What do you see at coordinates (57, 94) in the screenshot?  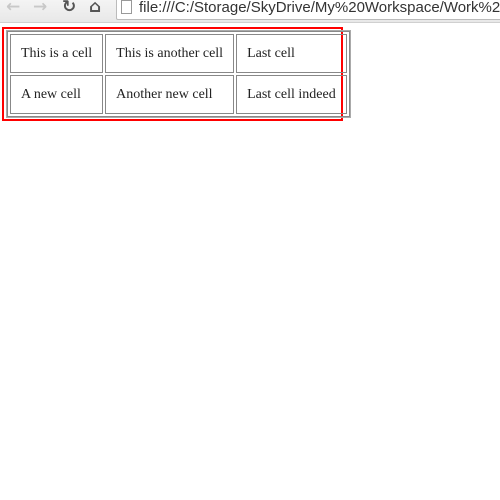 I see `table-cell: A new cell` at bounding box center [57, 94].